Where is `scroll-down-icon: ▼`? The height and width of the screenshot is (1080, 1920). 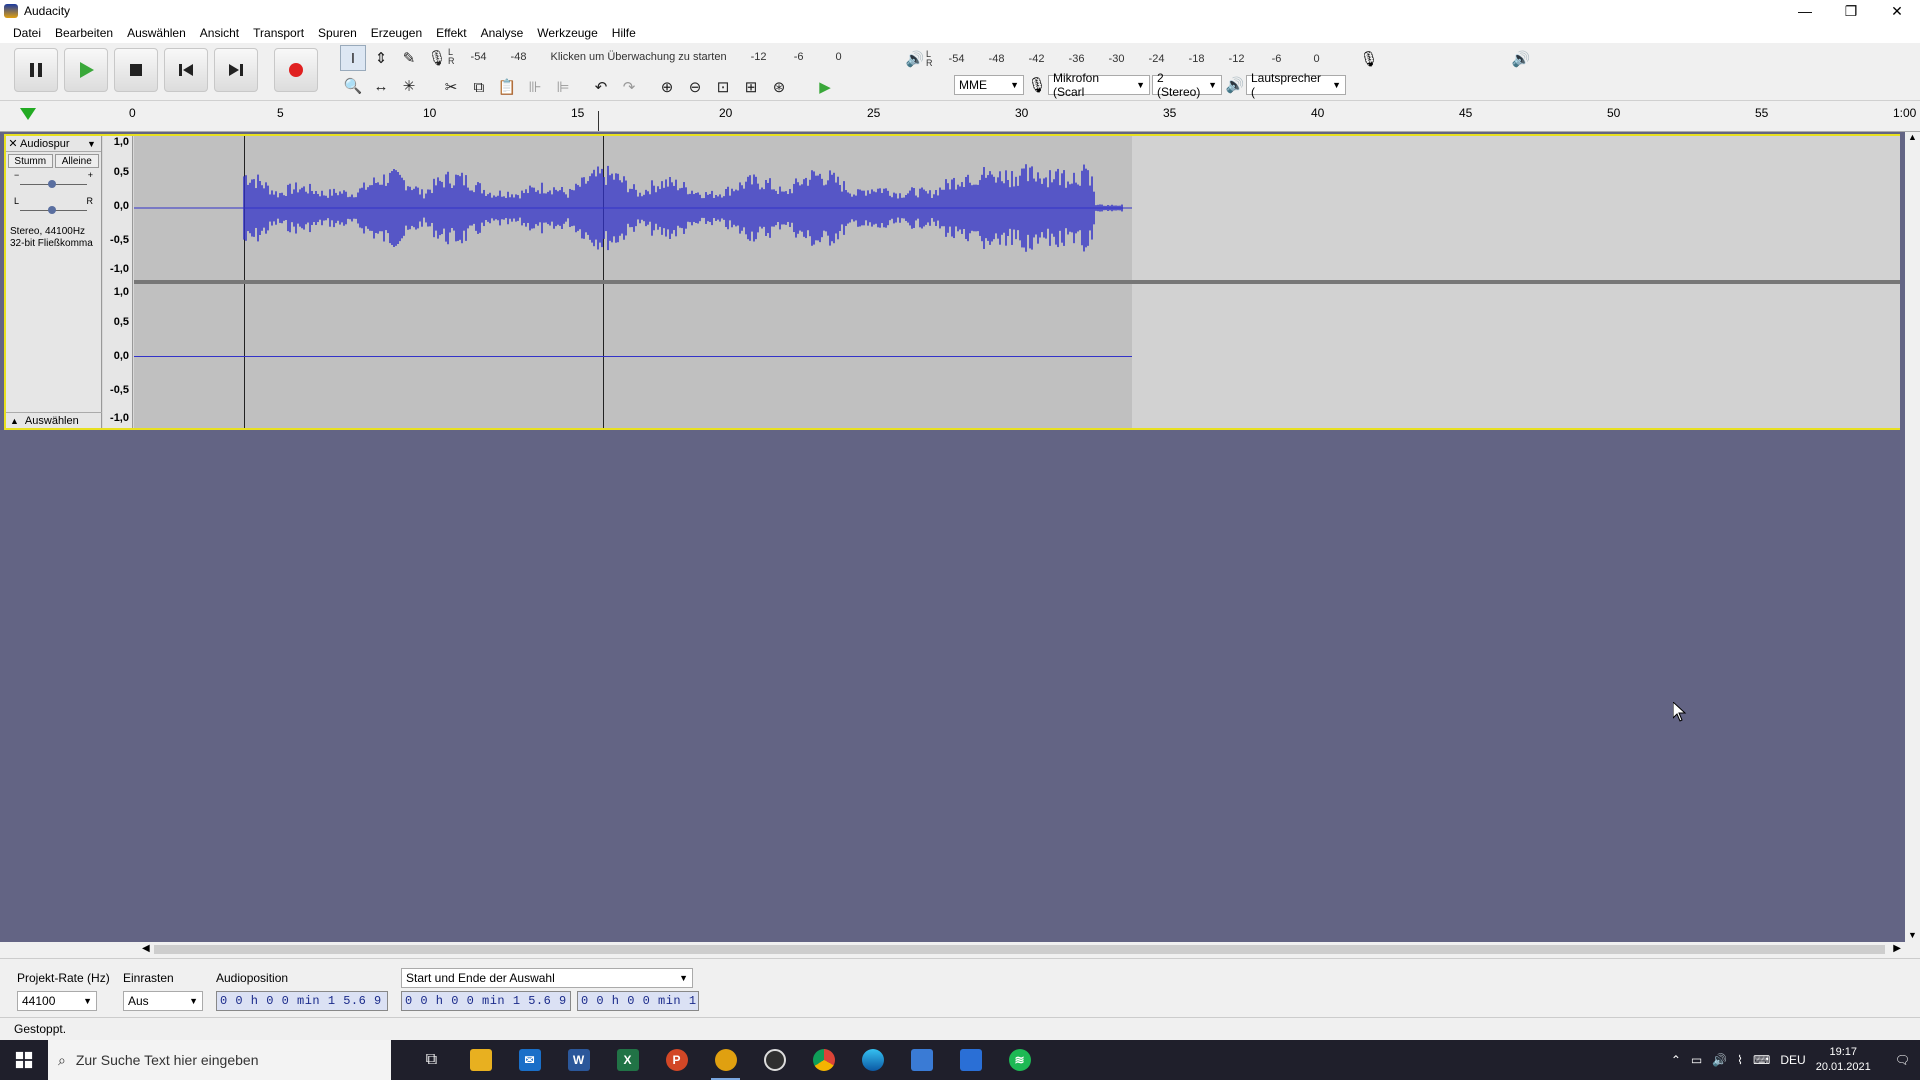 scroll-down-icon: ▼ is located at coordinates (1912, 935).